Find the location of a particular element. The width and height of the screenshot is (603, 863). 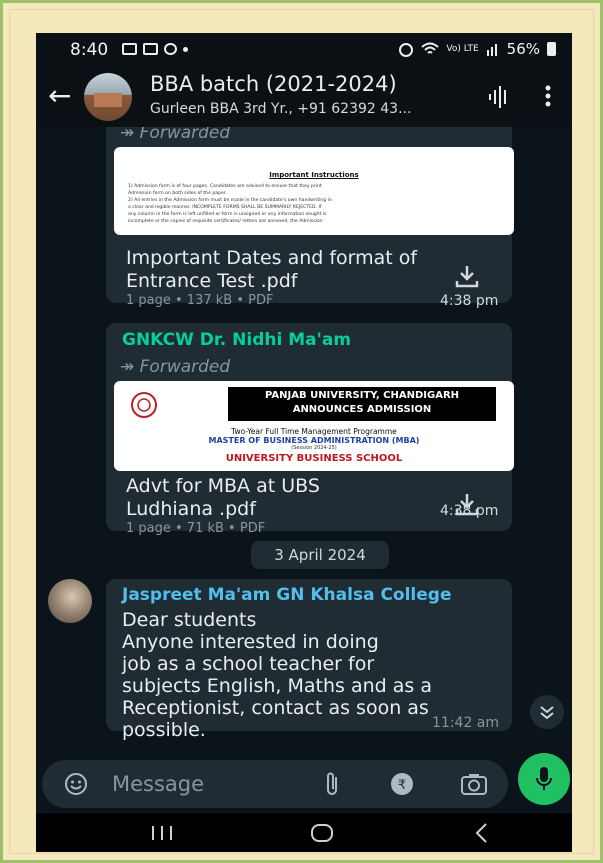

mic-icon is located at coordinates (544, 778).